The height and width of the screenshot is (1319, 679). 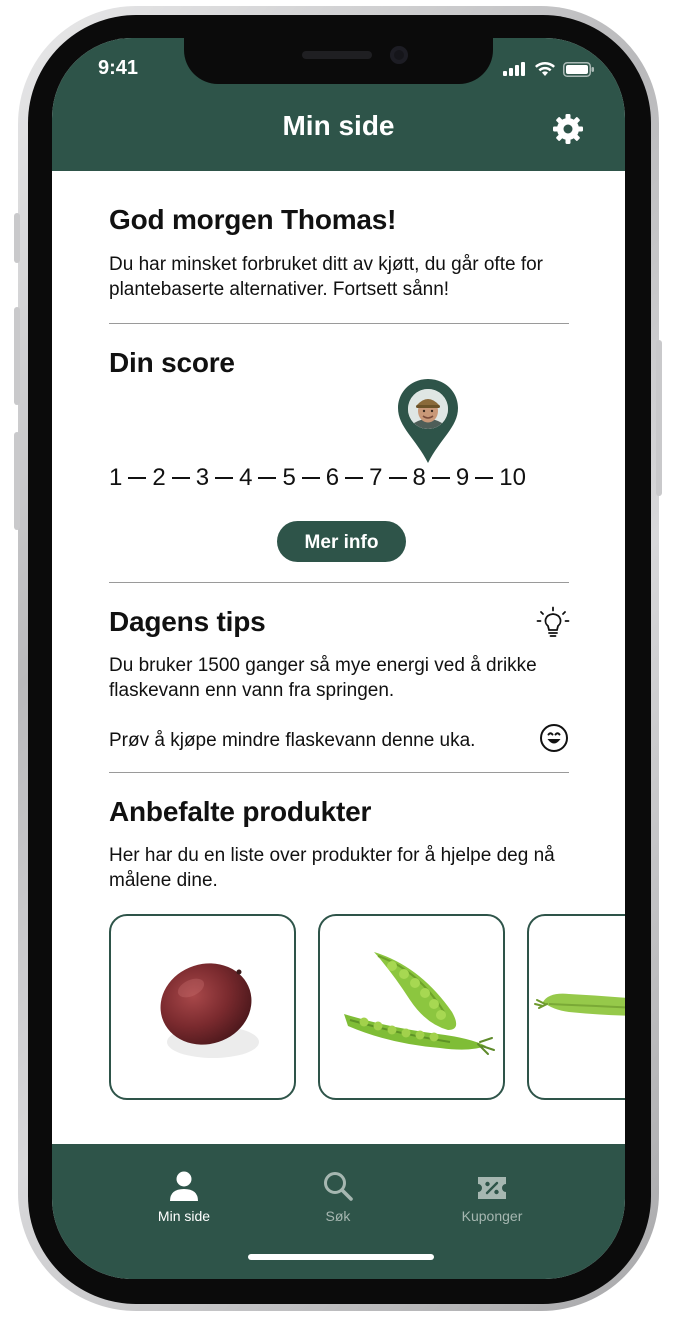 What do you see at coordinates (118, 68) in the screenshot?
I see `status-time: 9:41` at bounding box center [118, 68].